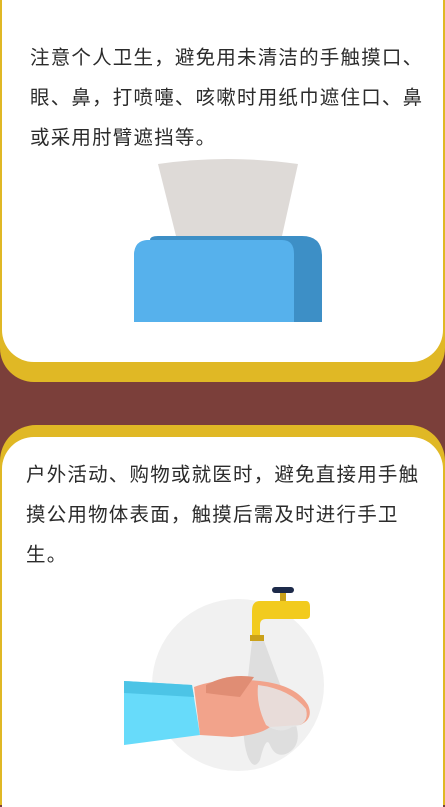 The width and height of the screenshot is (445, 807). What do you see at coordinates (223, 514) in the screenshot?
I see `hygiene-tip-text-2: 户外活动、购物或就医时，避免直接用手触摸公用物体表面，触摸后需及时进行手卫生。` at bounding box center [223, 514].